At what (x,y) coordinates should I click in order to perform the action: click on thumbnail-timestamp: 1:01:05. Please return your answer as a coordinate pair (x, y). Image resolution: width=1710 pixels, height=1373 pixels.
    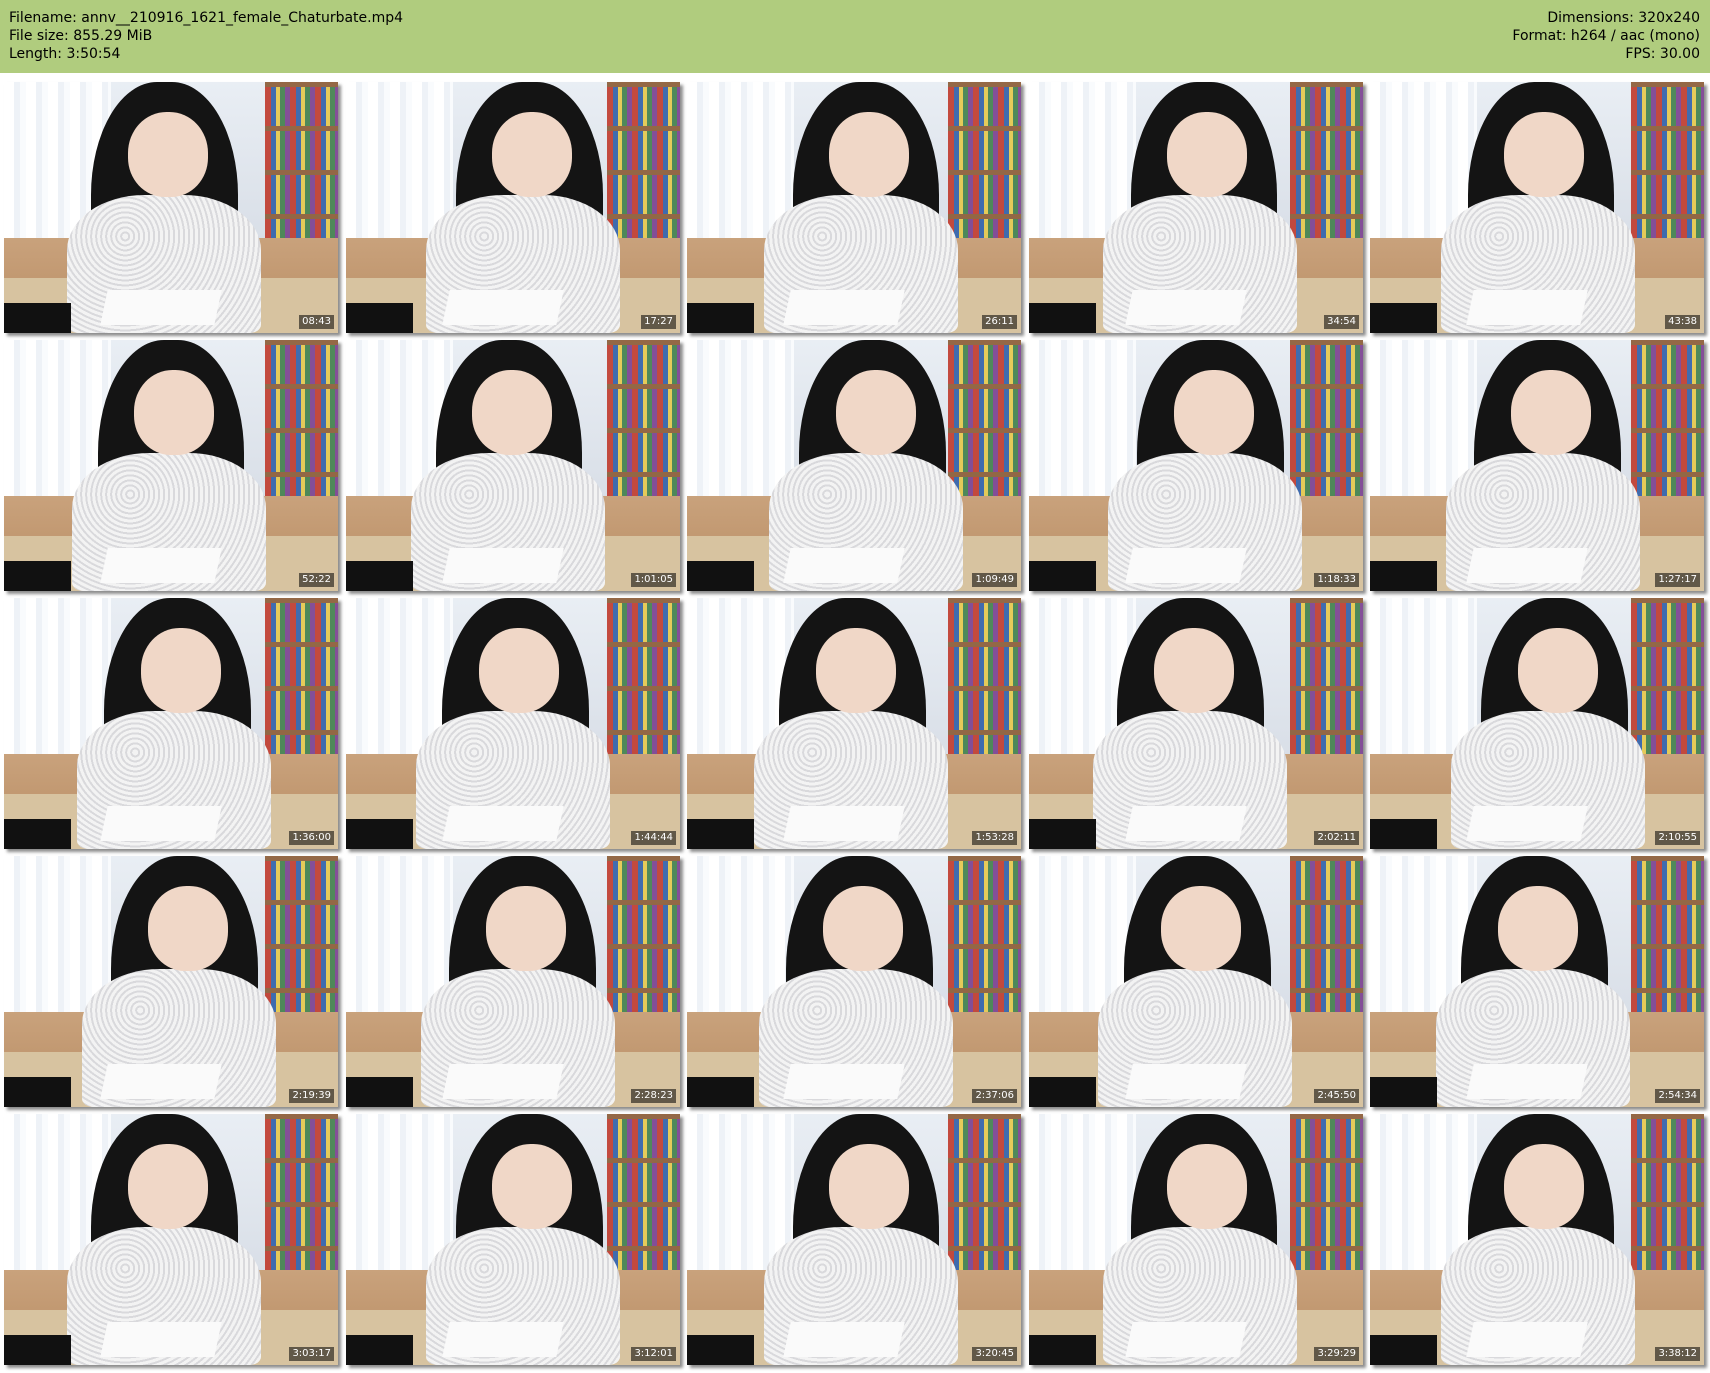
    Looking at the image, I should click on (653, 580).